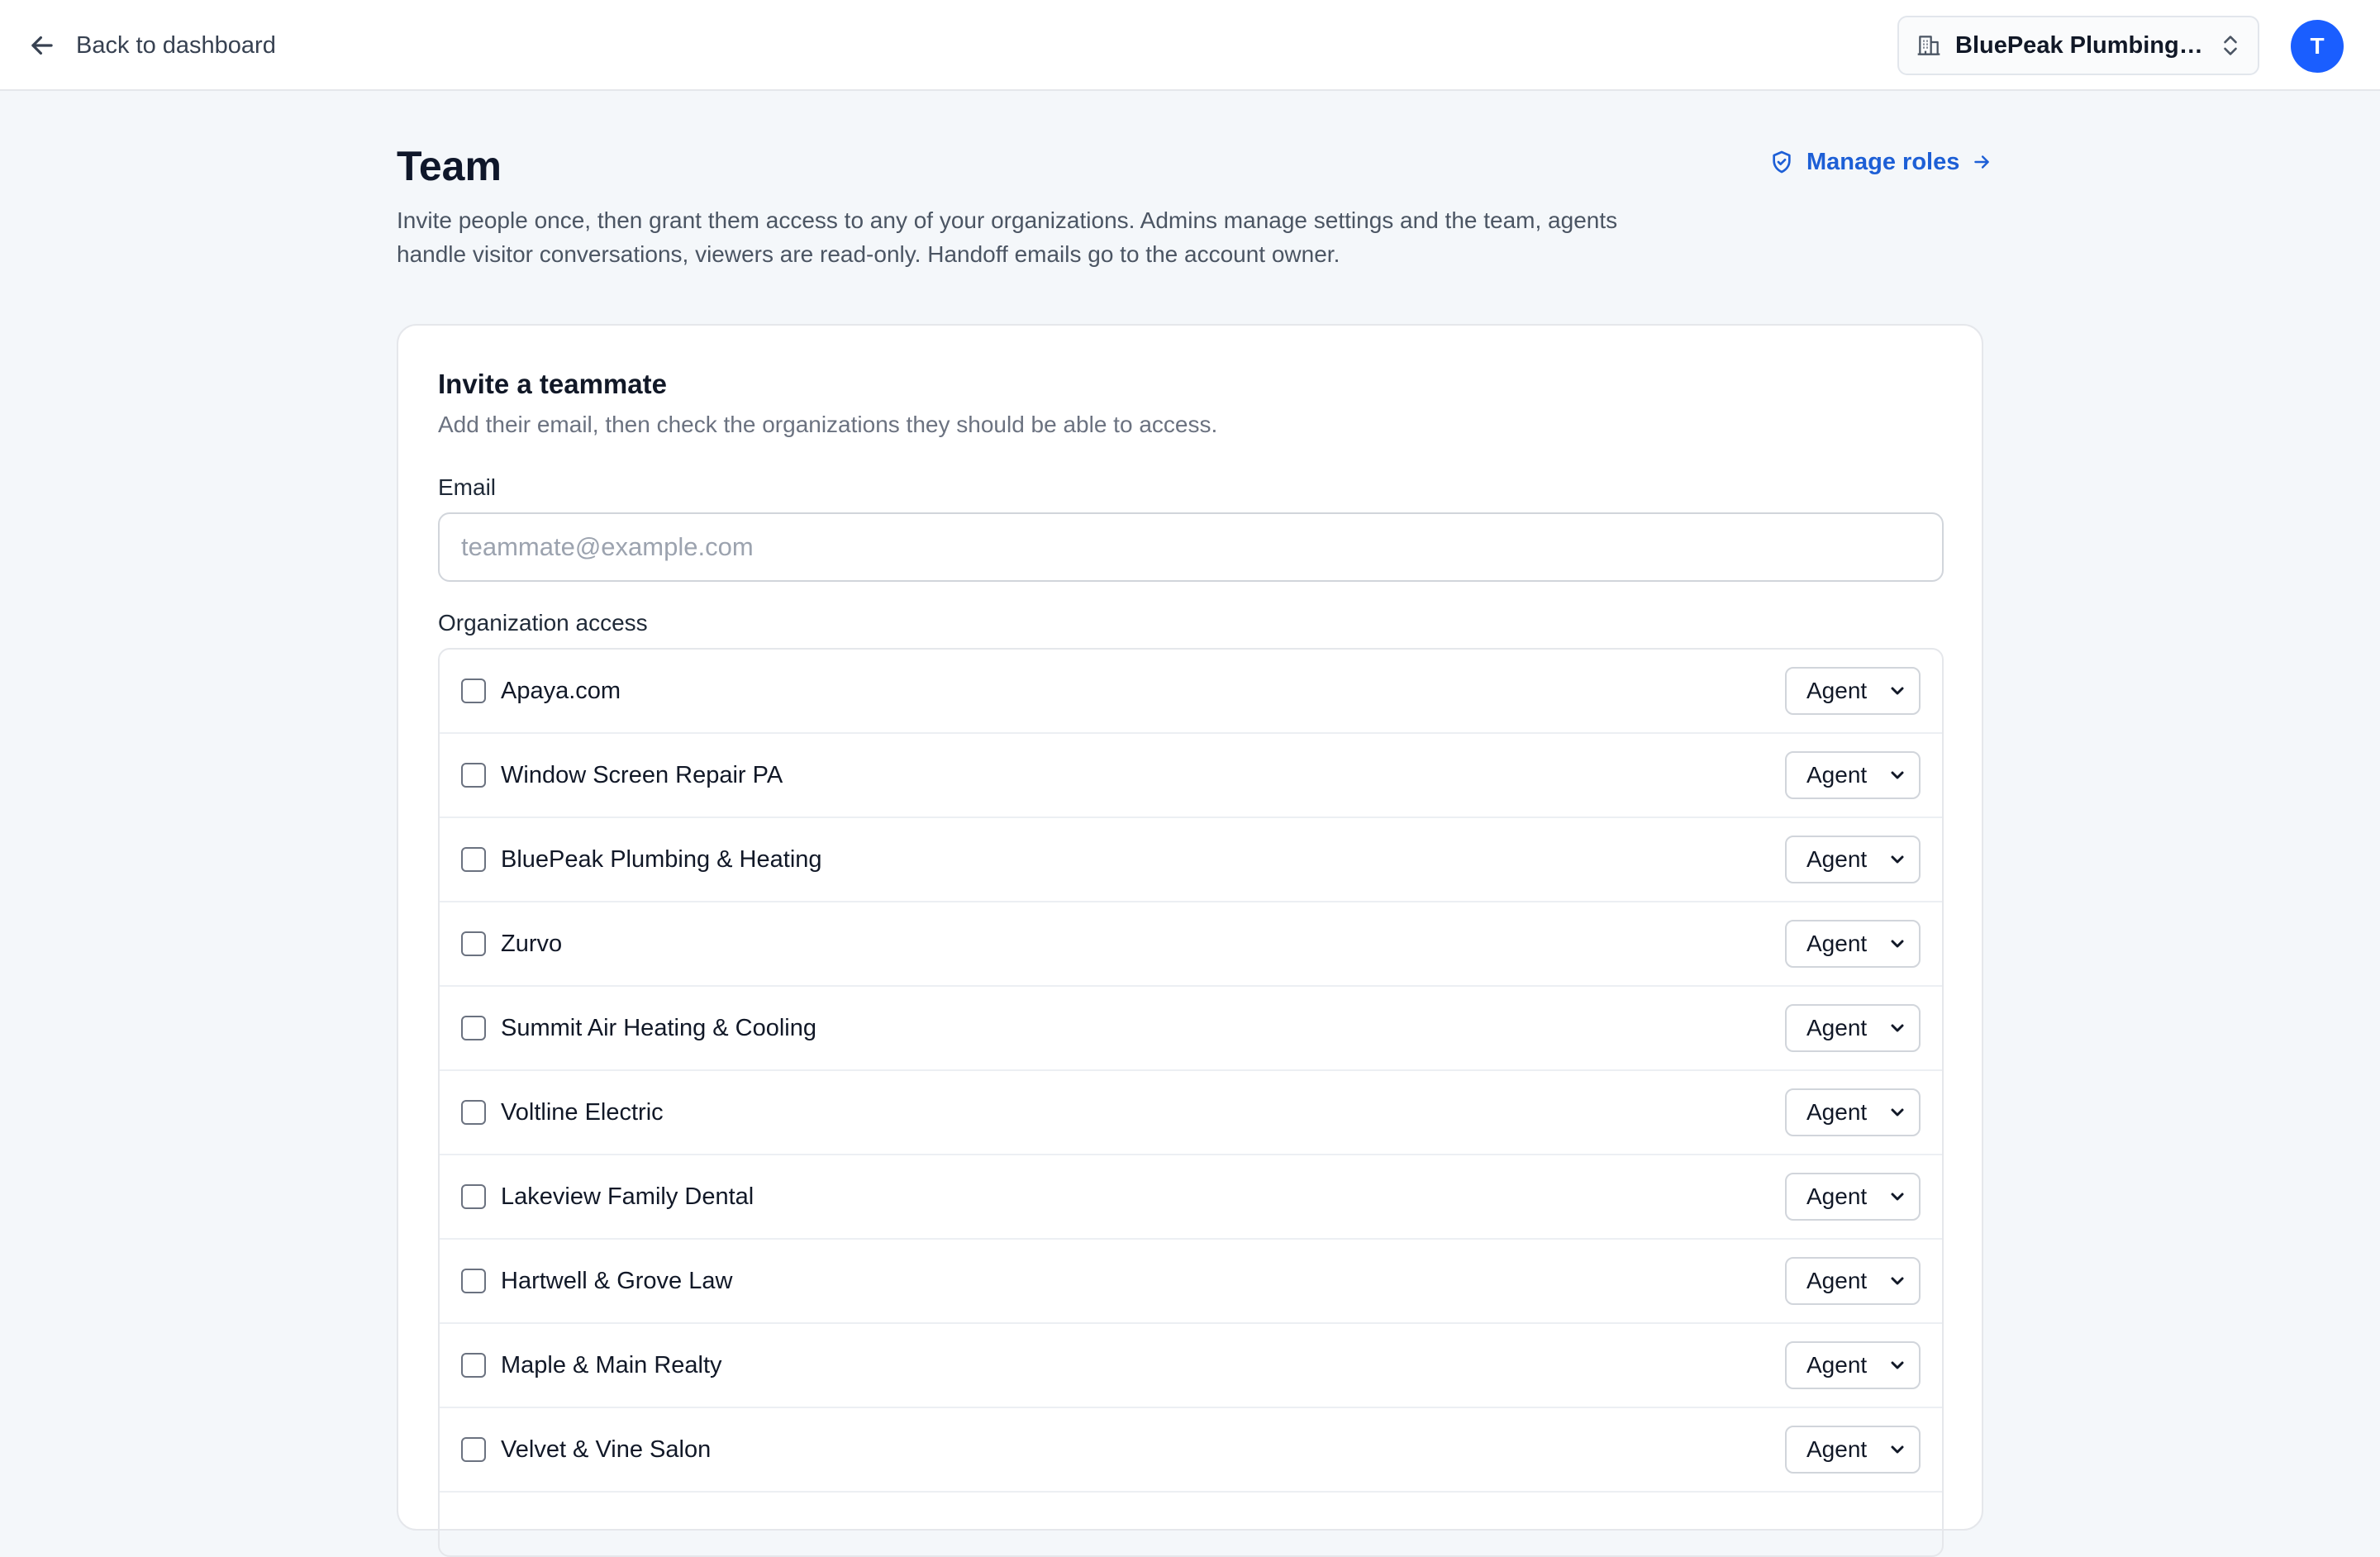 The height and width of the screenshot is (1557, 2380). I want to click on back-to-dashboard-link: Back to dashboard, so click(151, 45).